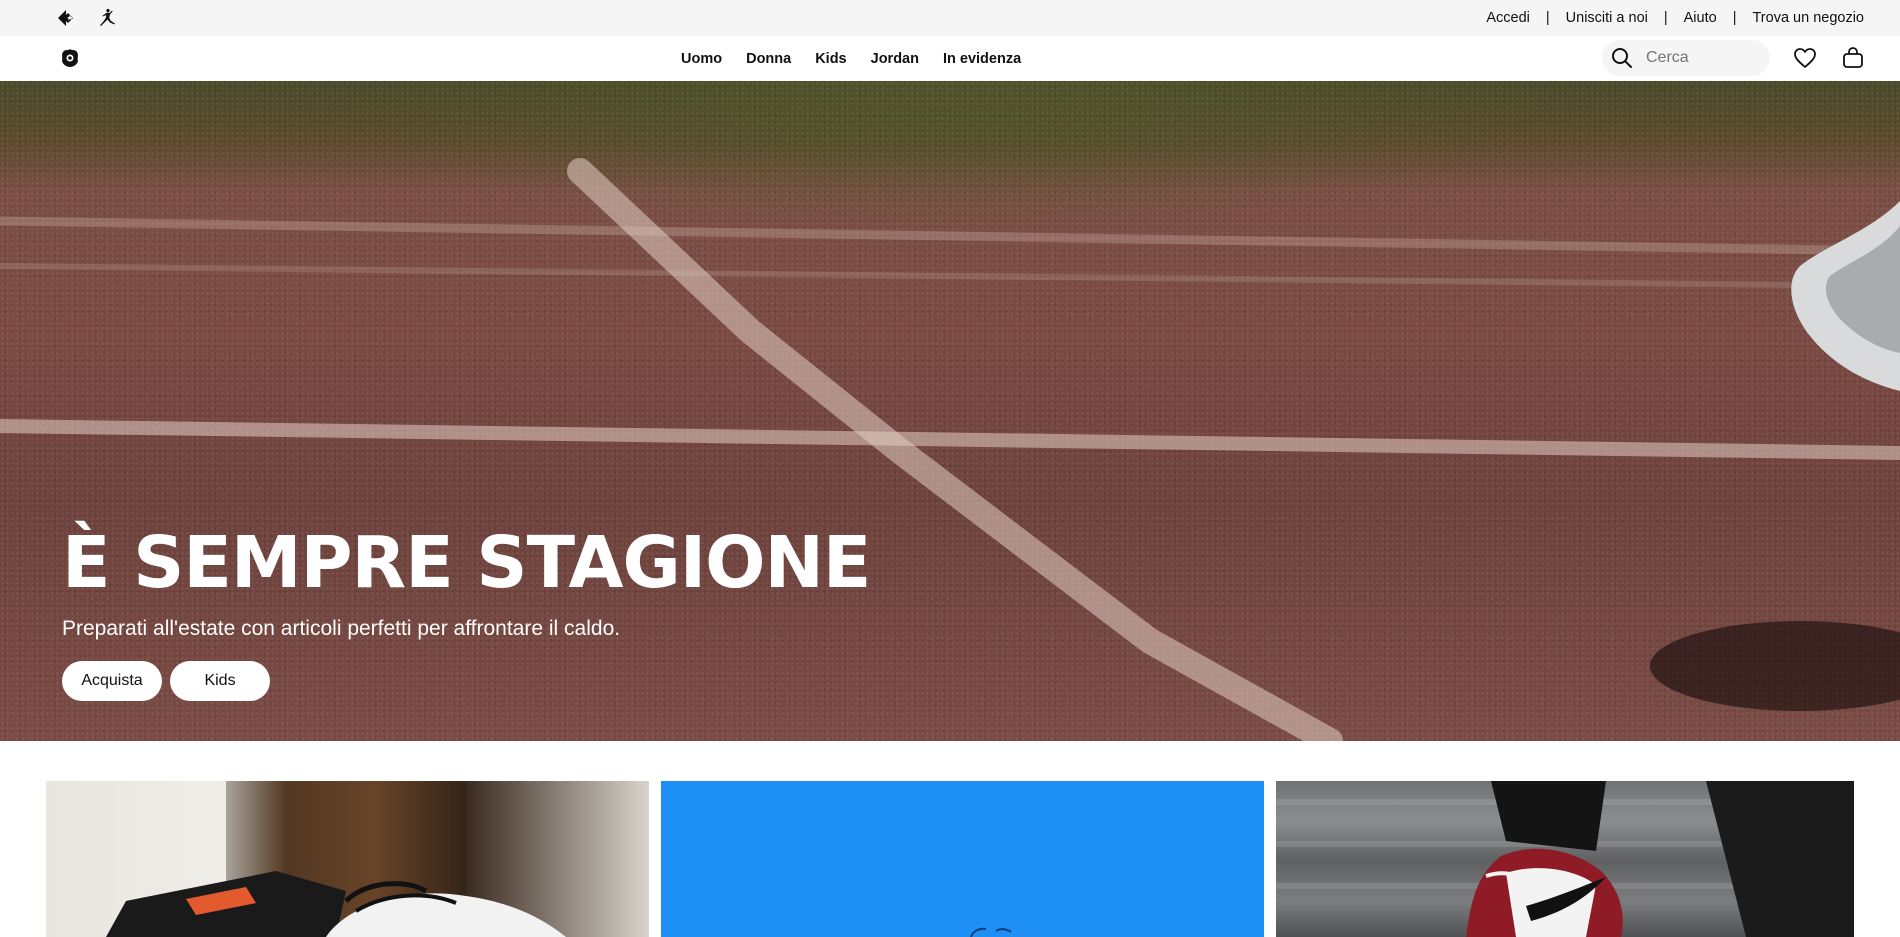 The height and width of the screenshot is (937, 1900). What do you see at coordinates (166, 681) in the screenshot?
I see `hero-actions: Acquista Kids` at bounding box center [166, 681].